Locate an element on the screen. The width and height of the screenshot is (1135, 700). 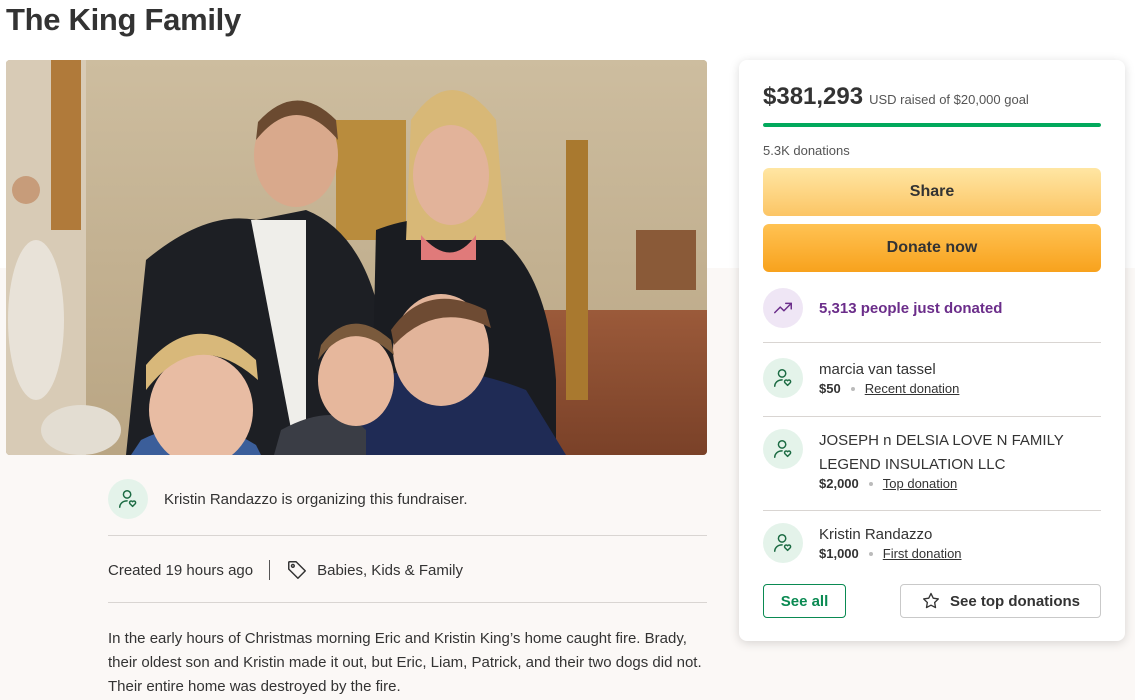
see-all-button: See all is located at coordinates (804, 601).